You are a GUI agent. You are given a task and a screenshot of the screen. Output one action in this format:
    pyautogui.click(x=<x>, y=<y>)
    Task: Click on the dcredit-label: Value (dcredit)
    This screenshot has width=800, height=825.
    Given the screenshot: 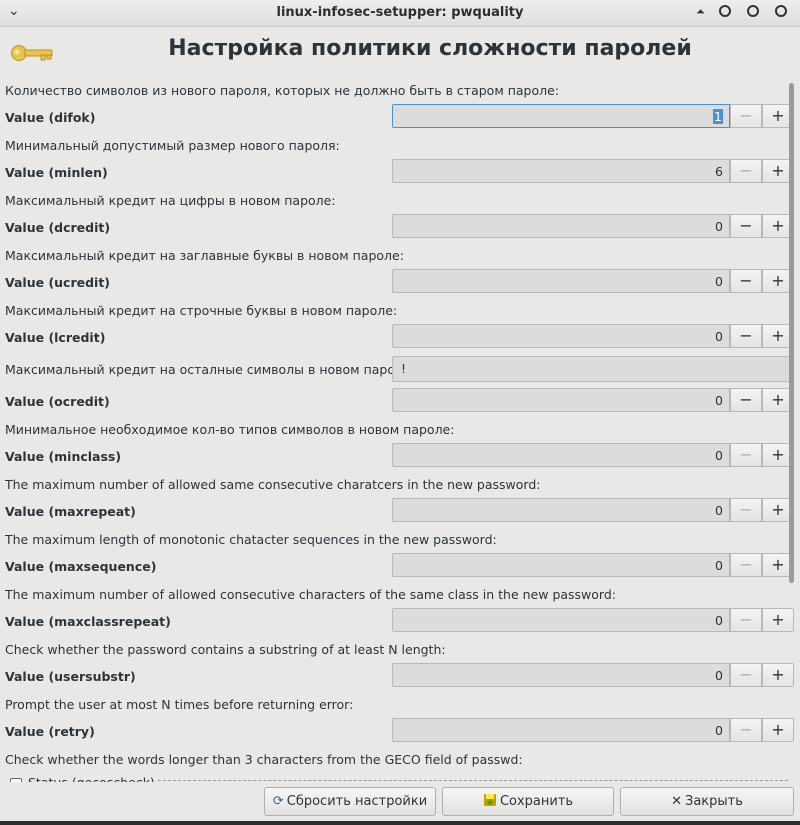 What is the action you would take?
    pyautogui.click(x=58, y=227)
    